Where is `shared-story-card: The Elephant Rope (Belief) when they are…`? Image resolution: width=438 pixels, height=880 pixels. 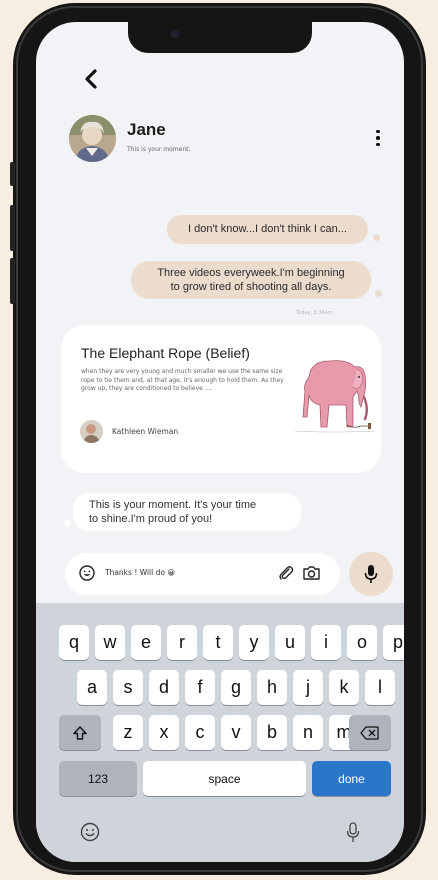
shared-story-card: The Elephant Rope (Belief) when they are… is located at coordinates (221, 399).